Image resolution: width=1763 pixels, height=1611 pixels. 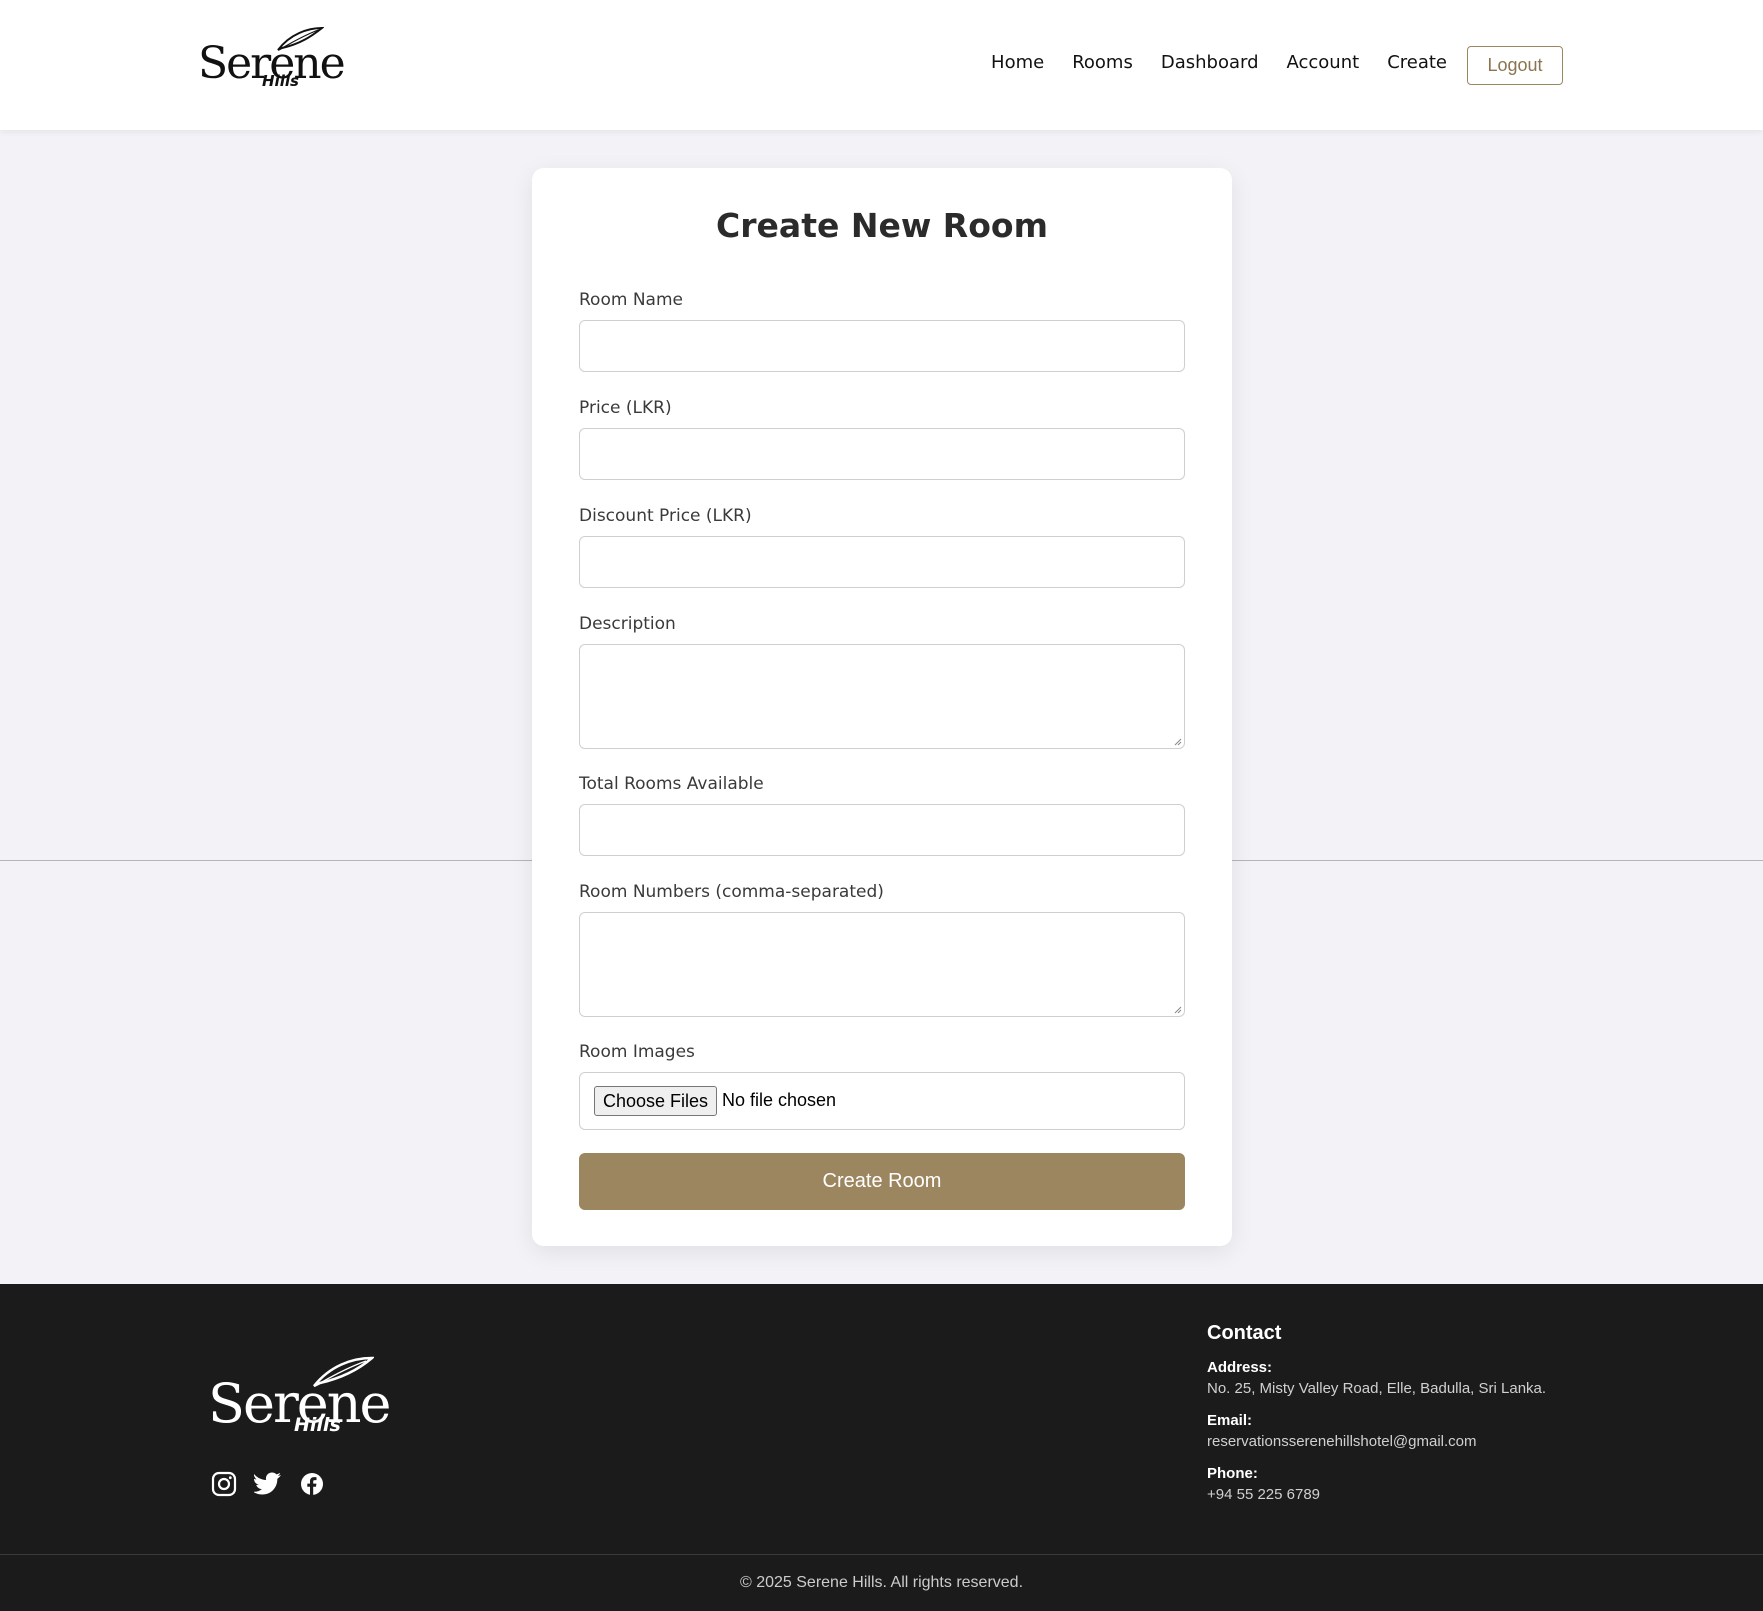 I want to click on nav-rooms: Rooms, so click(x=1102, y=62).